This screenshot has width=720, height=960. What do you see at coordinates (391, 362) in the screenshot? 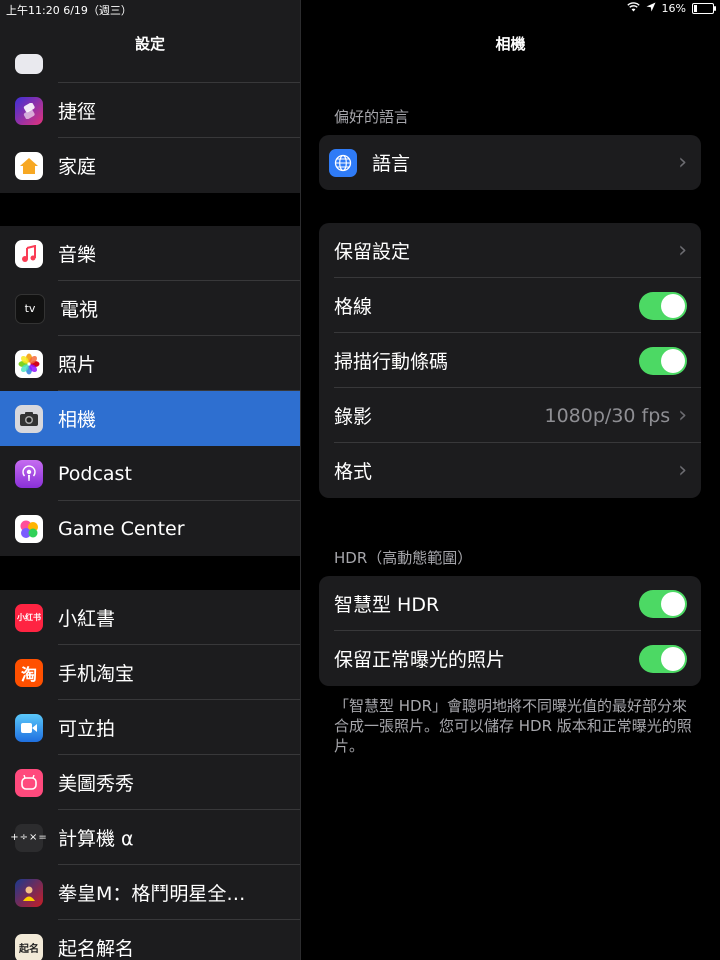
I see `scan-qr-label: 掃描行動條碼` at bounding box center [391, 362].